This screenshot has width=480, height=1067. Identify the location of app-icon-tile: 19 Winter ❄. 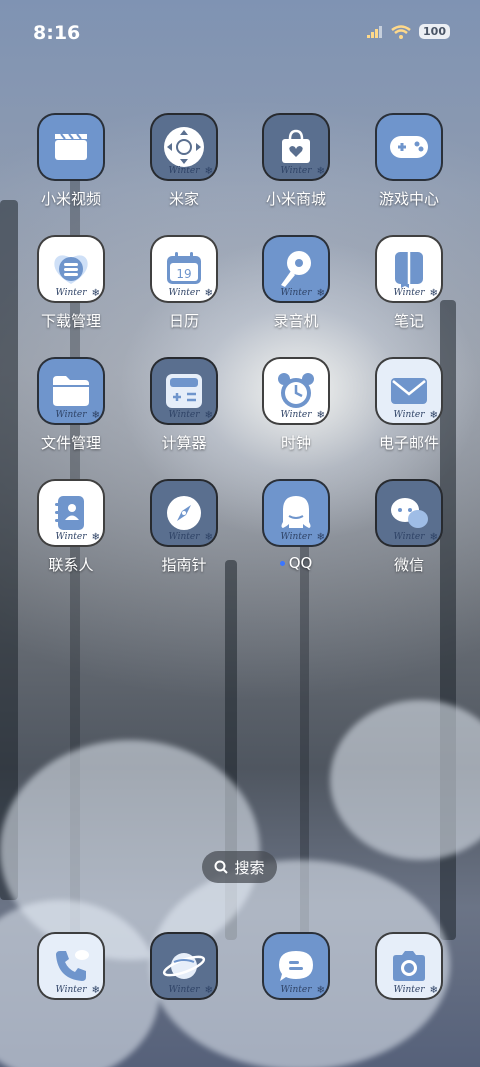
(184, 269).